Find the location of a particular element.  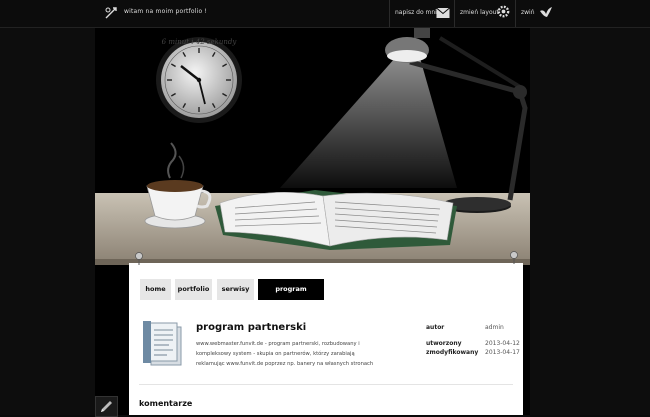

edit-button is located at coordinates (106, 406).